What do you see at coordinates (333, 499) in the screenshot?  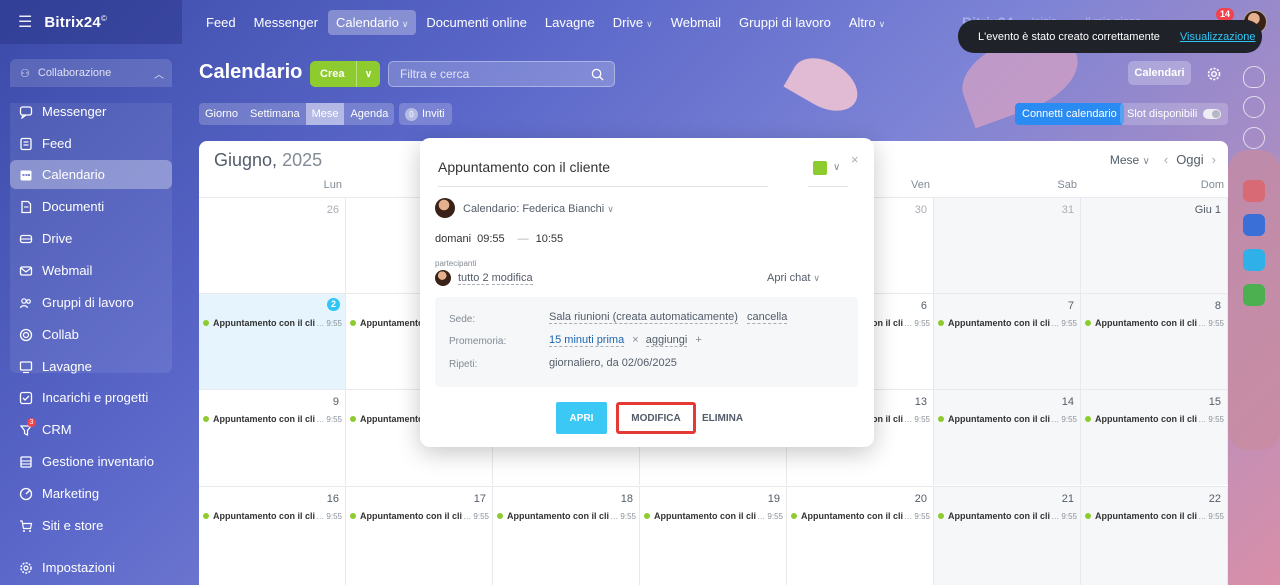 I see `day-number: 16` at bounding box center [333, 499].